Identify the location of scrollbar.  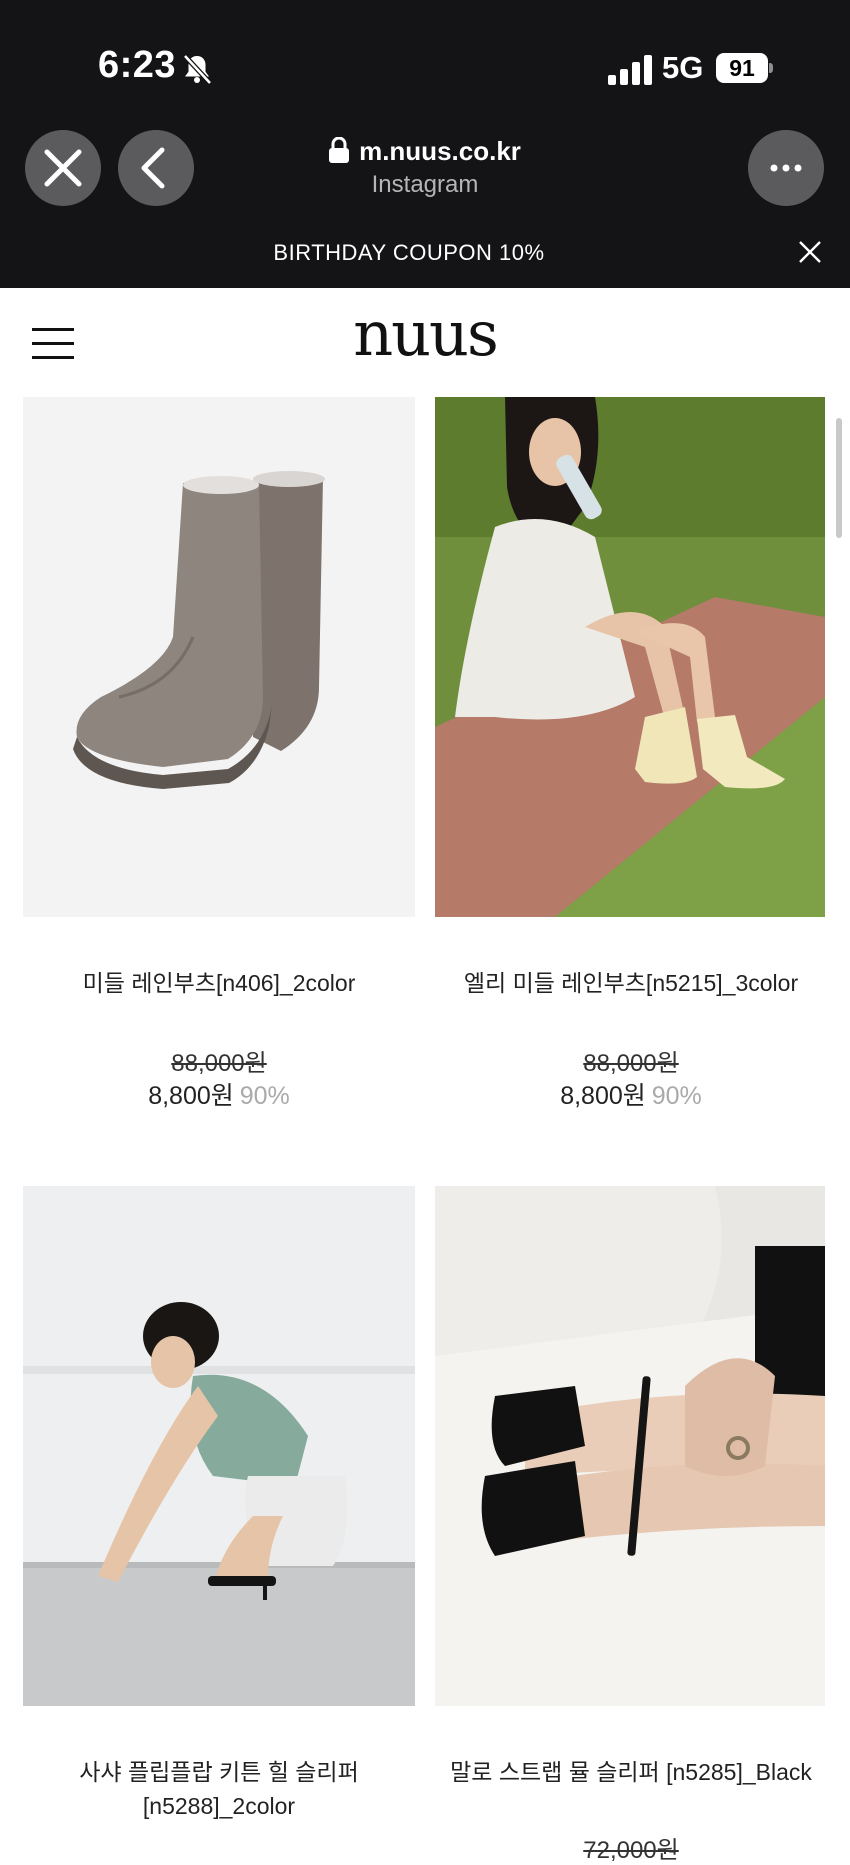
(839, 478).